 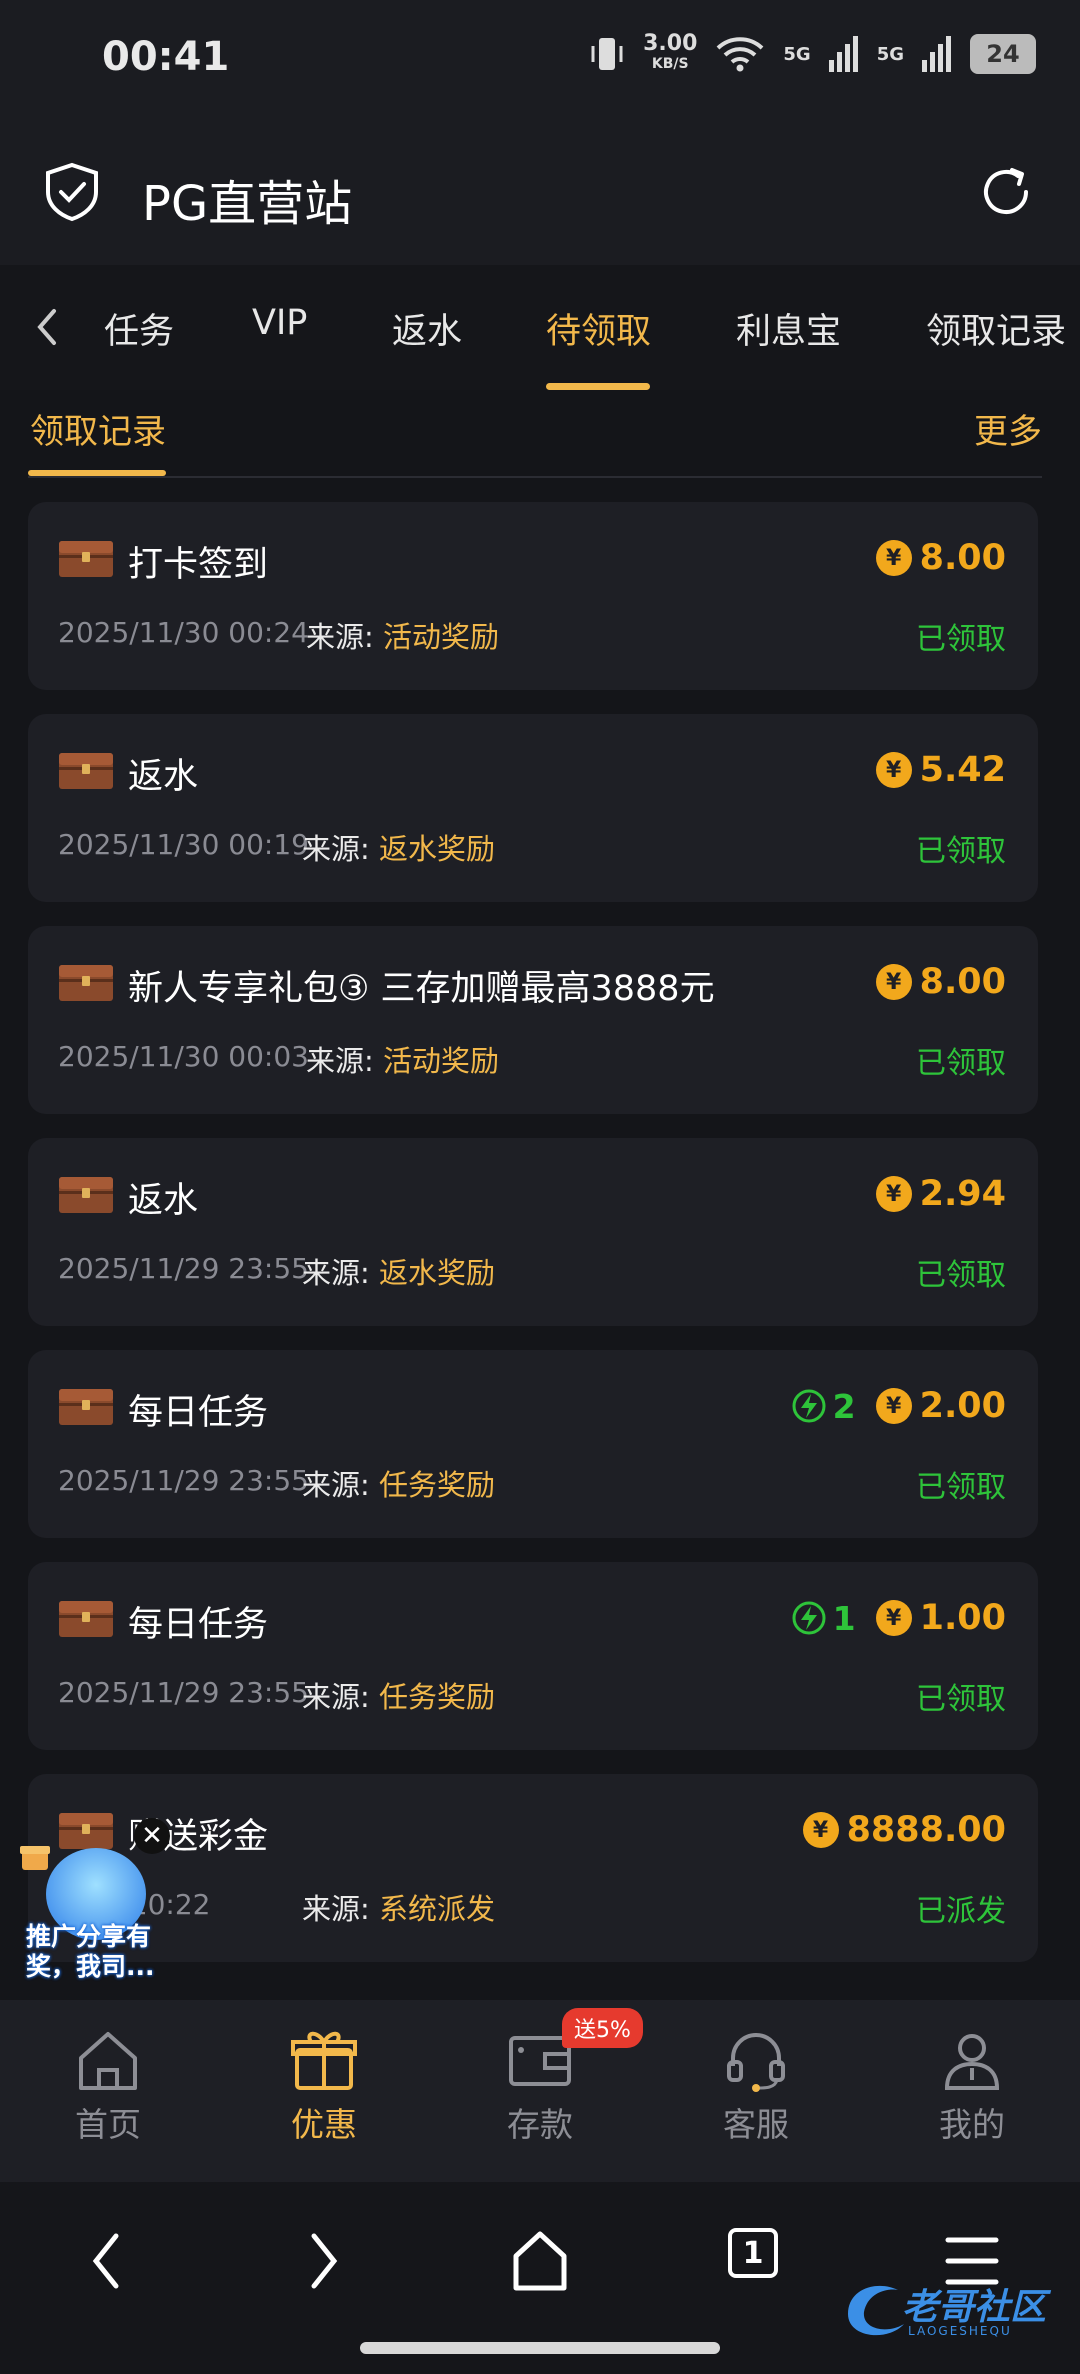 What do you see at coordinates (533, 596) in the screenshot?
I see `record-card: 打卡签到 ¥8.00 2025/11/30 00:24 来源: 活动奖励 已领取` at bounding box center [533, 596].